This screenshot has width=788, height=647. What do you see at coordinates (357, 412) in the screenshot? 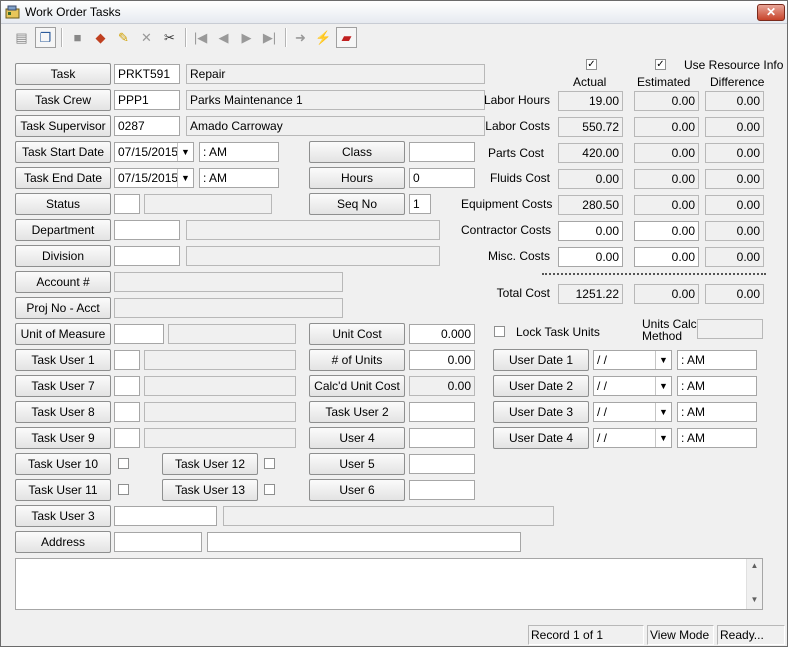
I see `task-user-2-button: Task User 2` at bounding box center [357, 412].